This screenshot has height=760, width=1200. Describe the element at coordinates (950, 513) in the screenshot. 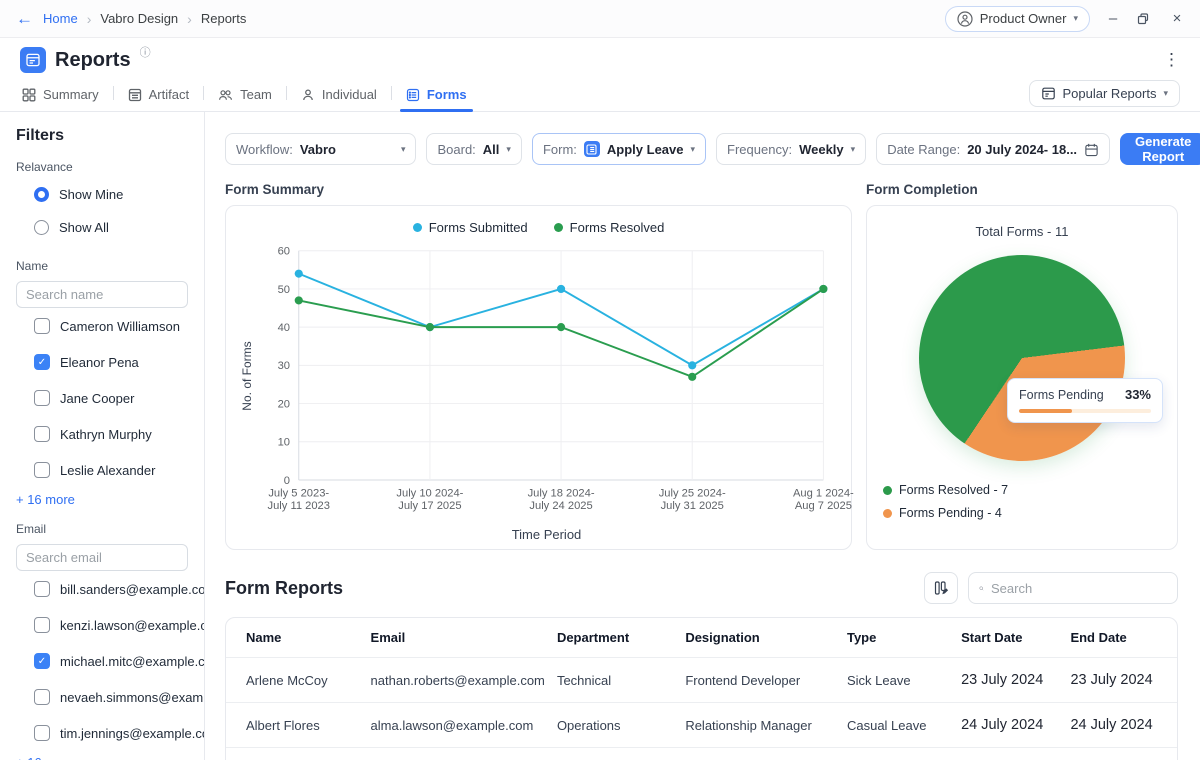

I see `pie-legend-label: Forms Pending - 4` at that location.